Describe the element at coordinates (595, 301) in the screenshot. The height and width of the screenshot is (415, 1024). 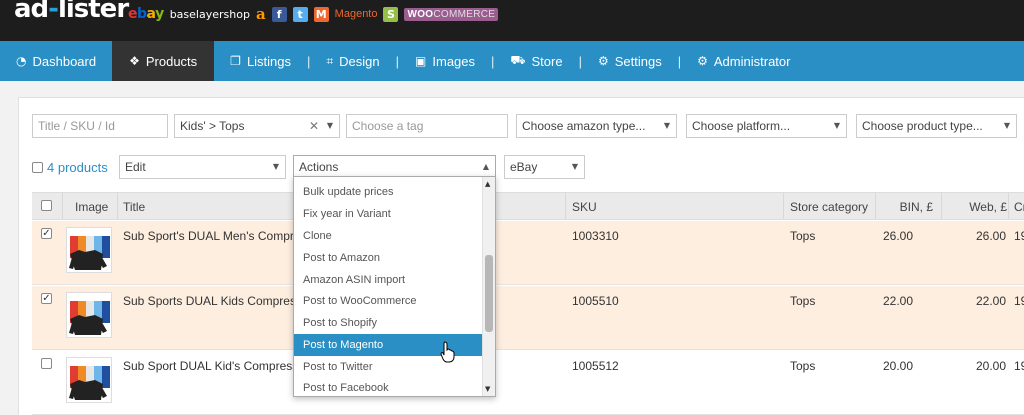
I see `row-sku: 1005510` at that location.